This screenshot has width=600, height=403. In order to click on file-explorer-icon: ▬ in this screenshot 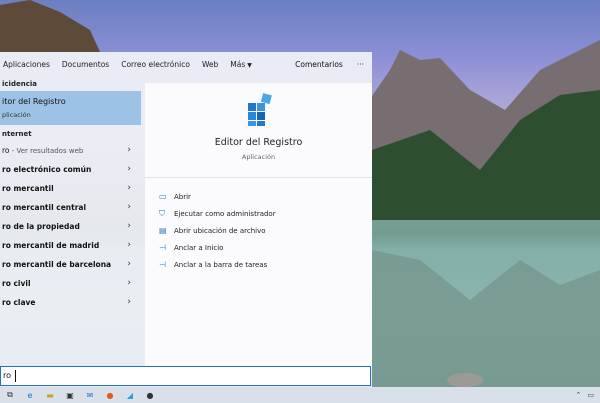, I will do `click(50, 395)`.